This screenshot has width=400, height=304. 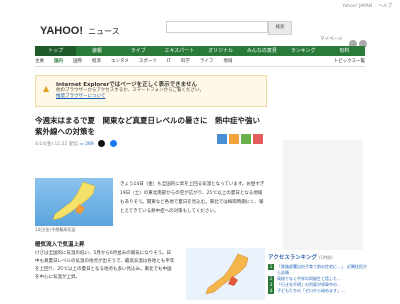 What do you see at coordinates (96, 51) in the screenshot?
I see `tab-breaking: 速報` at bounding box center [96, 51].